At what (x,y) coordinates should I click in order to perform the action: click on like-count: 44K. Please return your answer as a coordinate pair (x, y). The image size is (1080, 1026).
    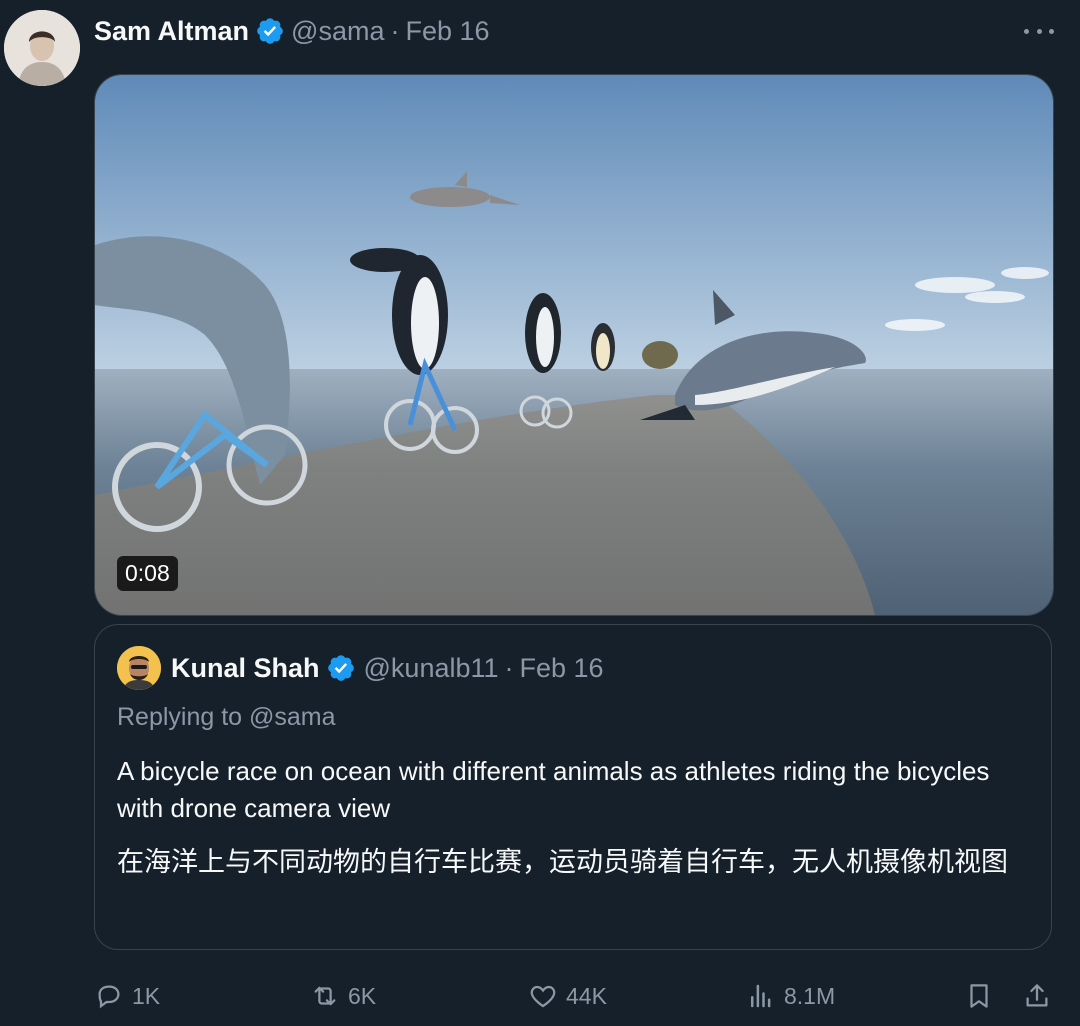
    Looking at the image, I should click on (586, 995).